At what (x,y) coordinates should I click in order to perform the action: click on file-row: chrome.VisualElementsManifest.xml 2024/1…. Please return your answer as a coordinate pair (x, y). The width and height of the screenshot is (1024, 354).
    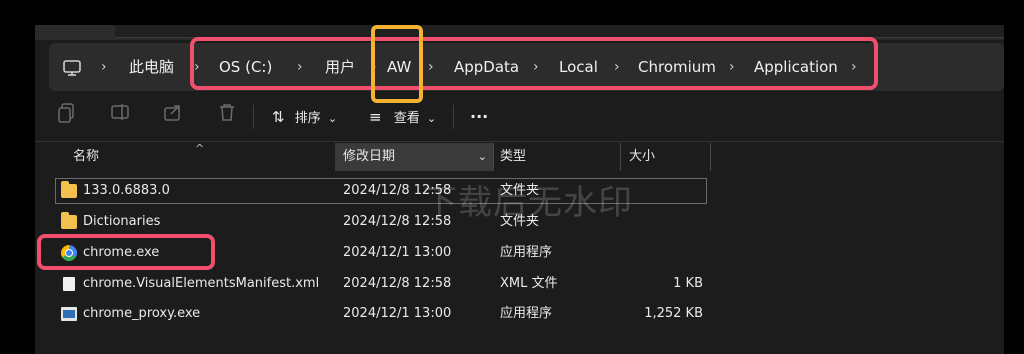
    Looking at the image, I should click on (381, 284).